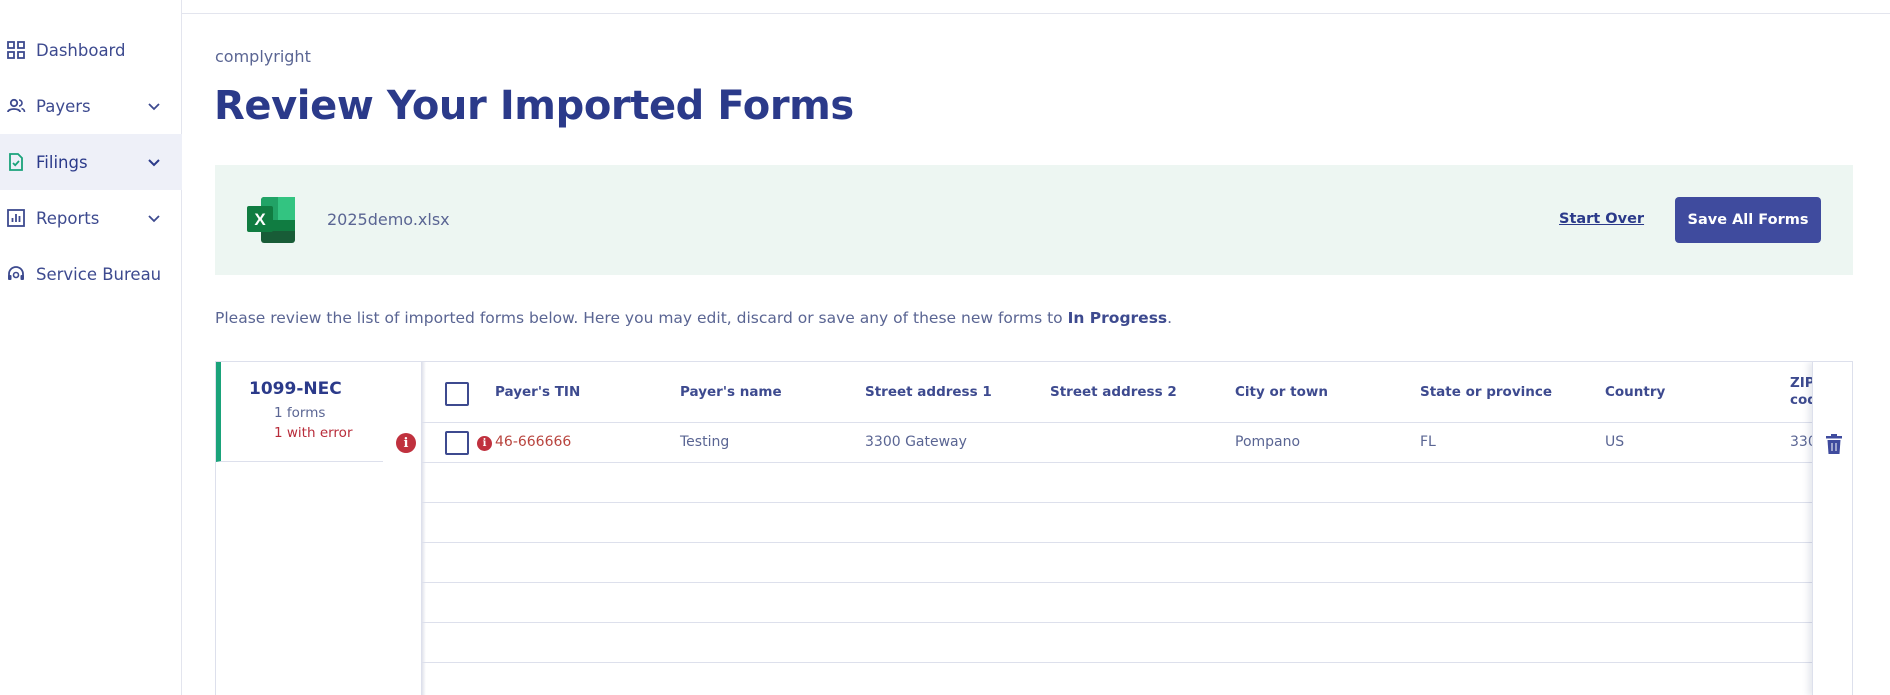 Image resolution: width=1890 pixels, height=695 pixels. I want to click on brand-name: complyright, so click(263, 56).